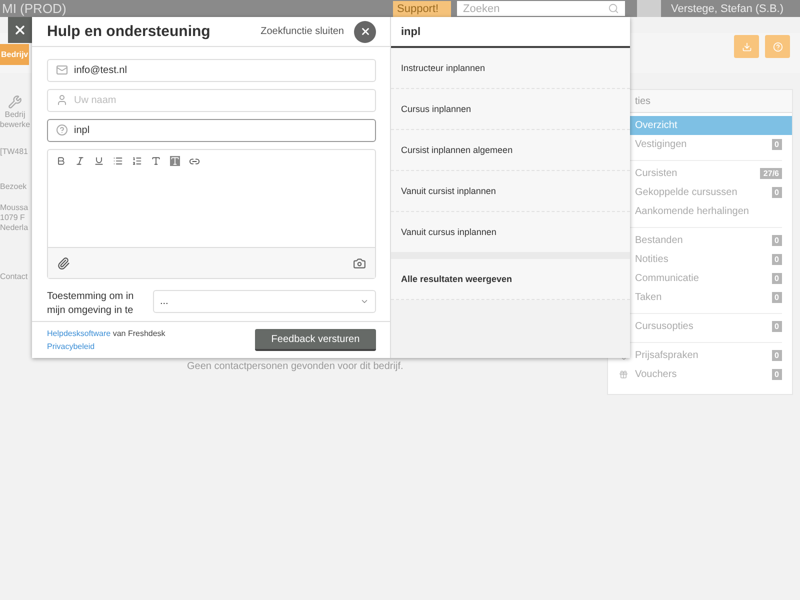  What do you see at coordinates (61, 161) in the screenshot?
I see `bold-icon` at bounding box center [61, 161].